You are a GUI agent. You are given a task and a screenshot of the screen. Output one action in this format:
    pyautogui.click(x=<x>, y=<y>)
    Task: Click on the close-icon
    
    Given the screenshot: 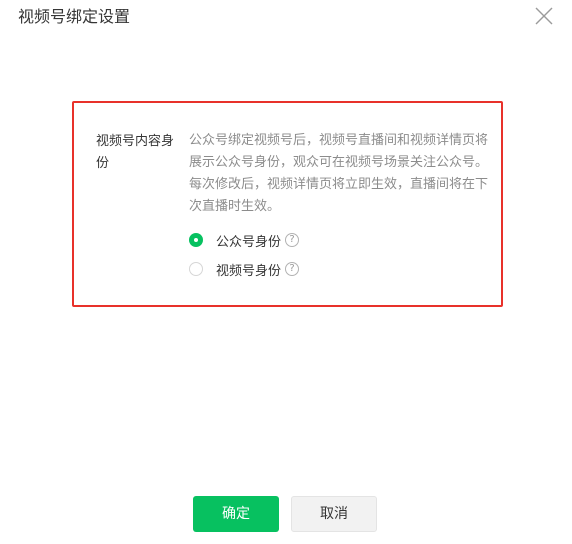 What is the action you would take?
    pyautogui.click(x=544, y=16)
    